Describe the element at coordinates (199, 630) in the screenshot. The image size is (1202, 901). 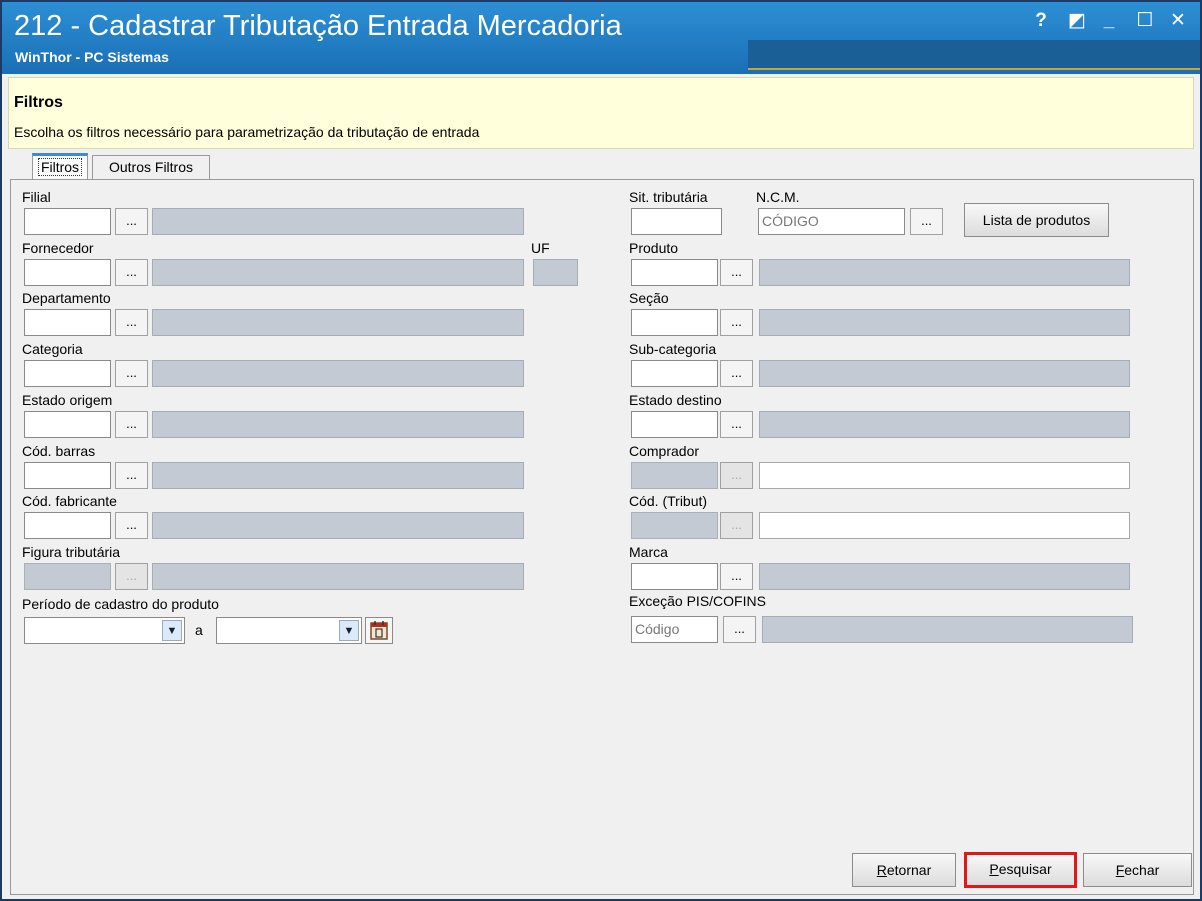
I see `periodo-separator: a` at that location.